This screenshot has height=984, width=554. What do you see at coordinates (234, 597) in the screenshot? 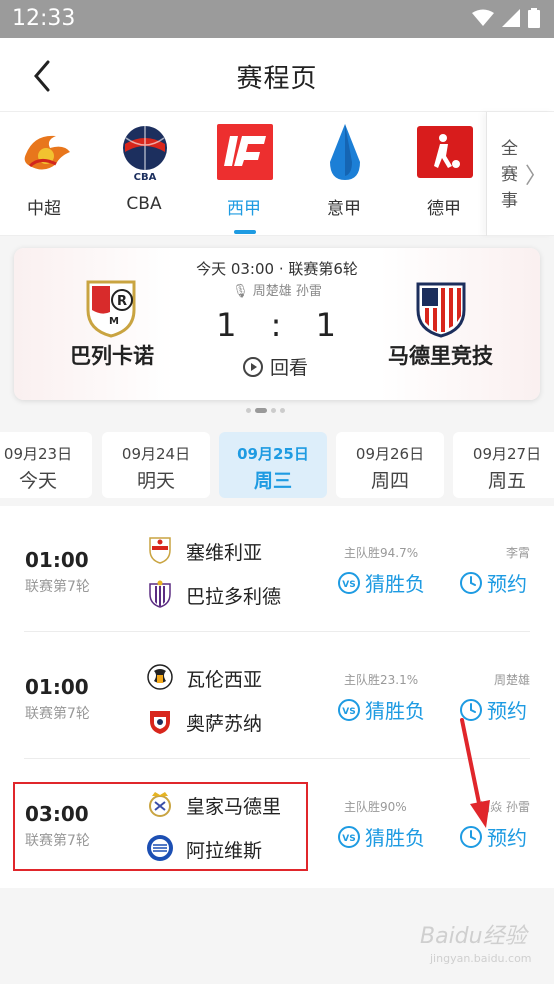
I see `away-team-name: 巴拉多利德` at bounding box center [234, 597].